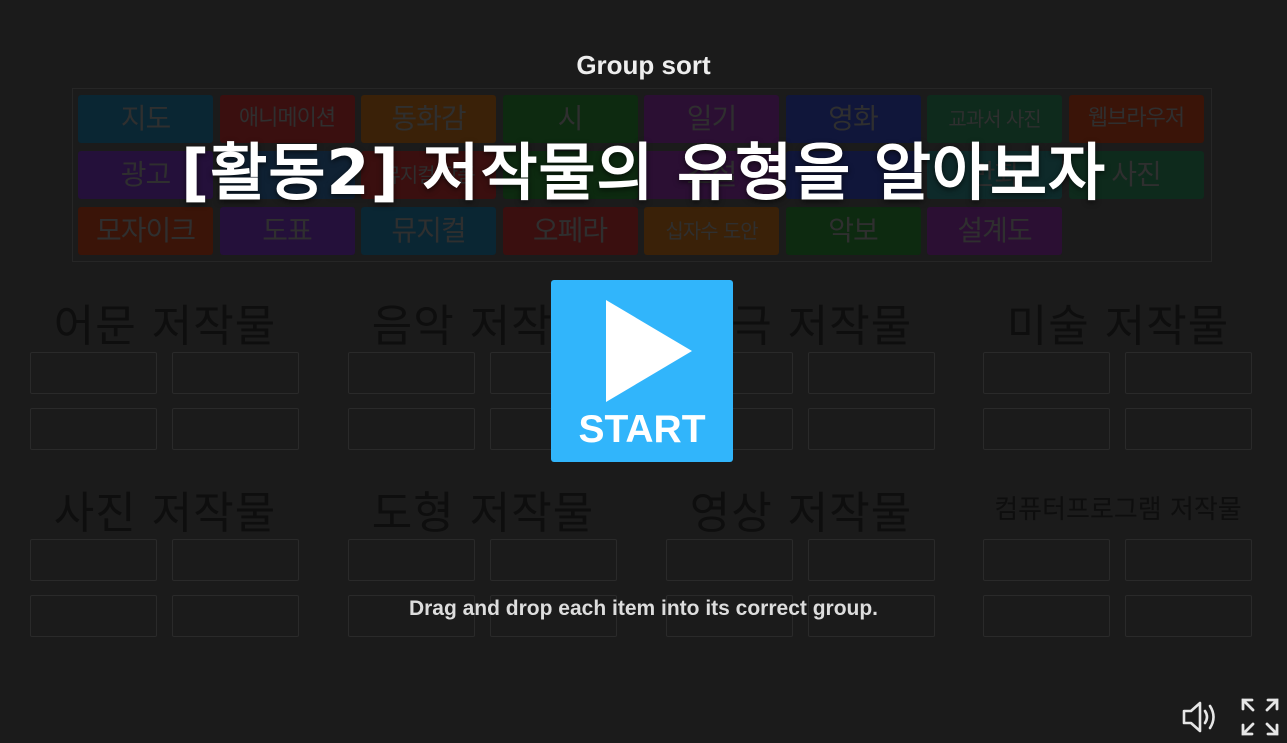  I want to click on item-tile: 설계도, so click(994, 231).